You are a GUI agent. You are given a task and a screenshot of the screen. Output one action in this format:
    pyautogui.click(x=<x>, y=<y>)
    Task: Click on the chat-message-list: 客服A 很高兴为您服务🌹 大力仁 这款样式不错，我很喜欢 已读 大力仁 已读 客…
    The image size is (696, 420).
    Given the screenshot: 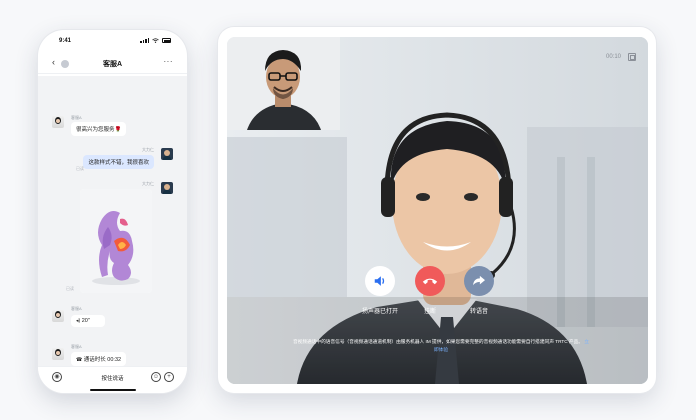 What is the action you would take?
    pyautogui.click(x=112, y=221)
    